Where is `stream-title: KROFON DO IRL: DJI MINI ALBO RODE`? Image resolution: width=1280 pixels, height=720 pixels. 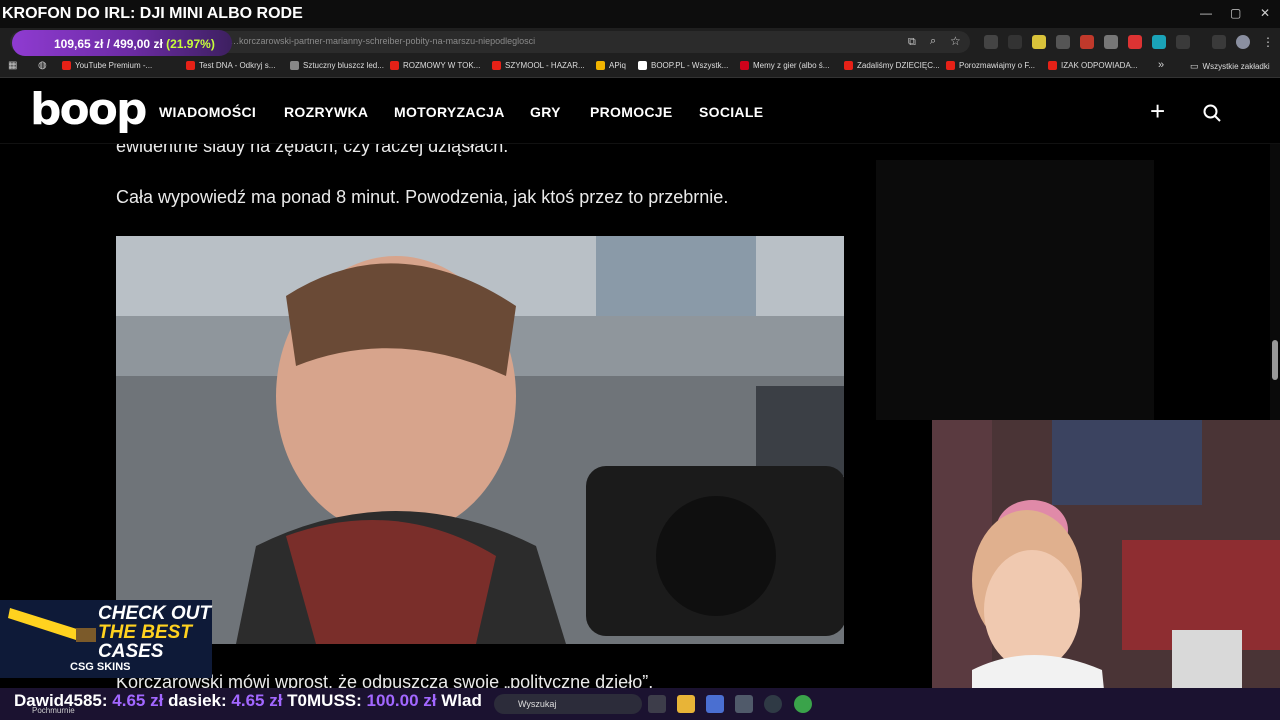 stream-title: KROFON DO IRL: DJI MINI ALBO RODE is located at coordinates (152, 13).